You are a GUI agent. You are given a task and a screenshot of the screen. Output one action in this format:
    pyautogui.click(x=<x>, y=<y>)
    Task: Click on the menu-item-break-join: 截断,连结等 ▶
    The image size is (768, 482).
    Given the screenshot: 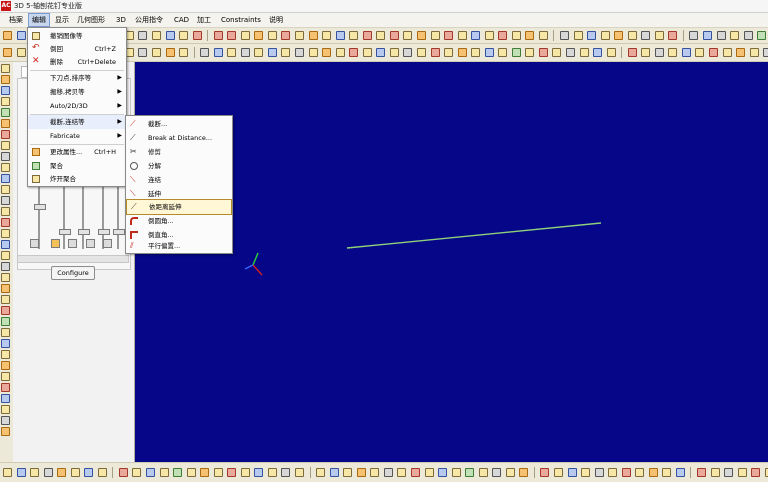 What is the action you would take?
    pyautogui.click(x=77, y=122)
    